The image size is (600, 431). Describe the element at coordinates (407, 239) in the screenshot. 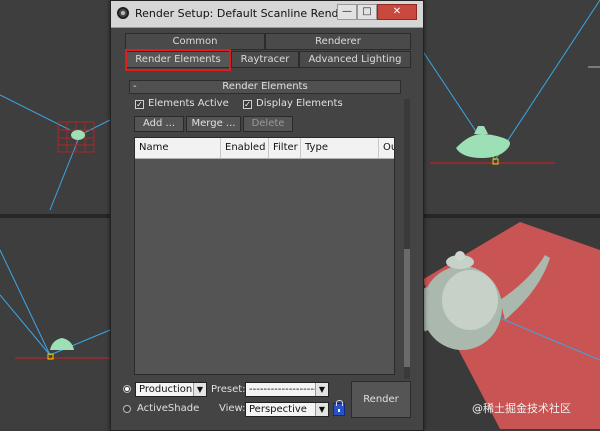

I see `panel-scrollbar` at that location.